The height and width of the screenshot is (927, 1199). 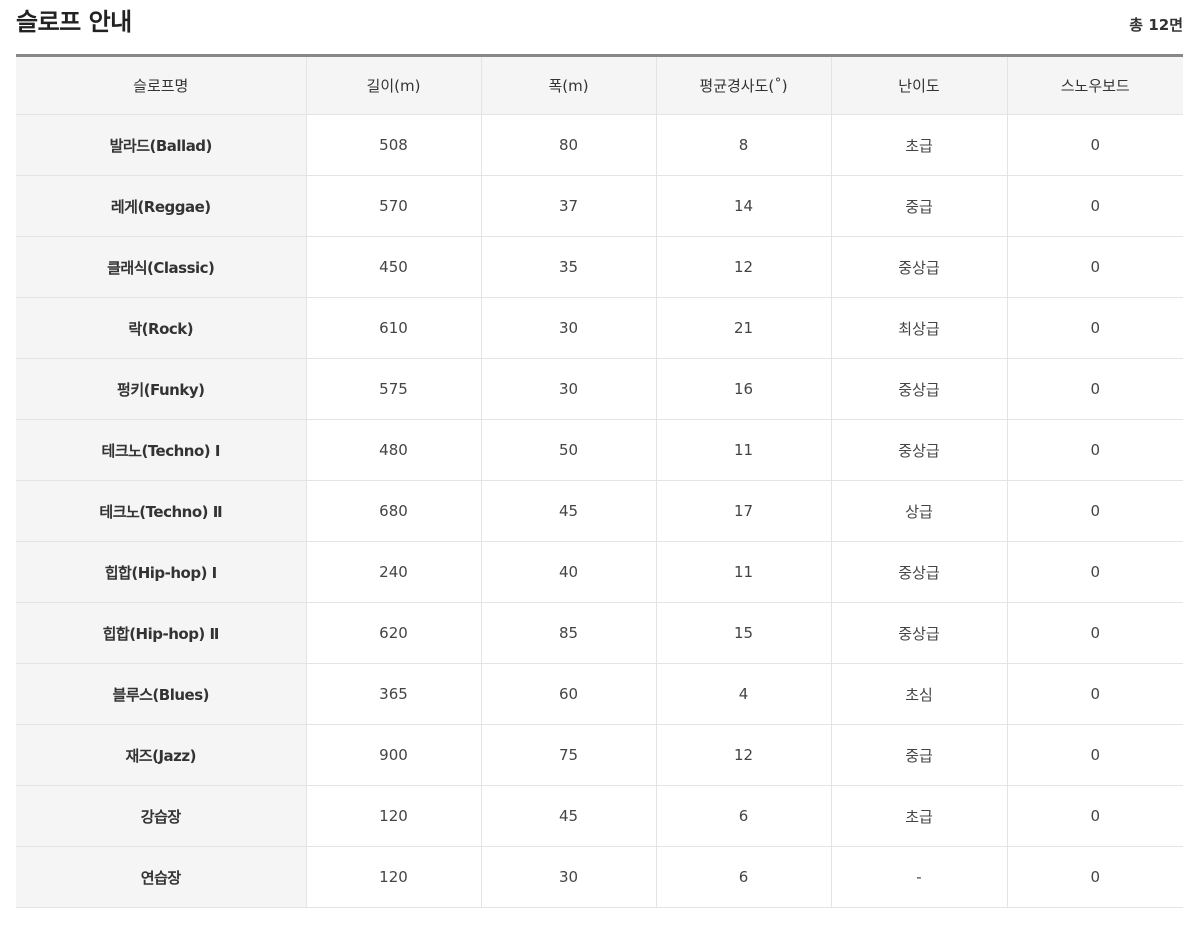 I want to click on width-cell: 37, so click(x=568, y=206).